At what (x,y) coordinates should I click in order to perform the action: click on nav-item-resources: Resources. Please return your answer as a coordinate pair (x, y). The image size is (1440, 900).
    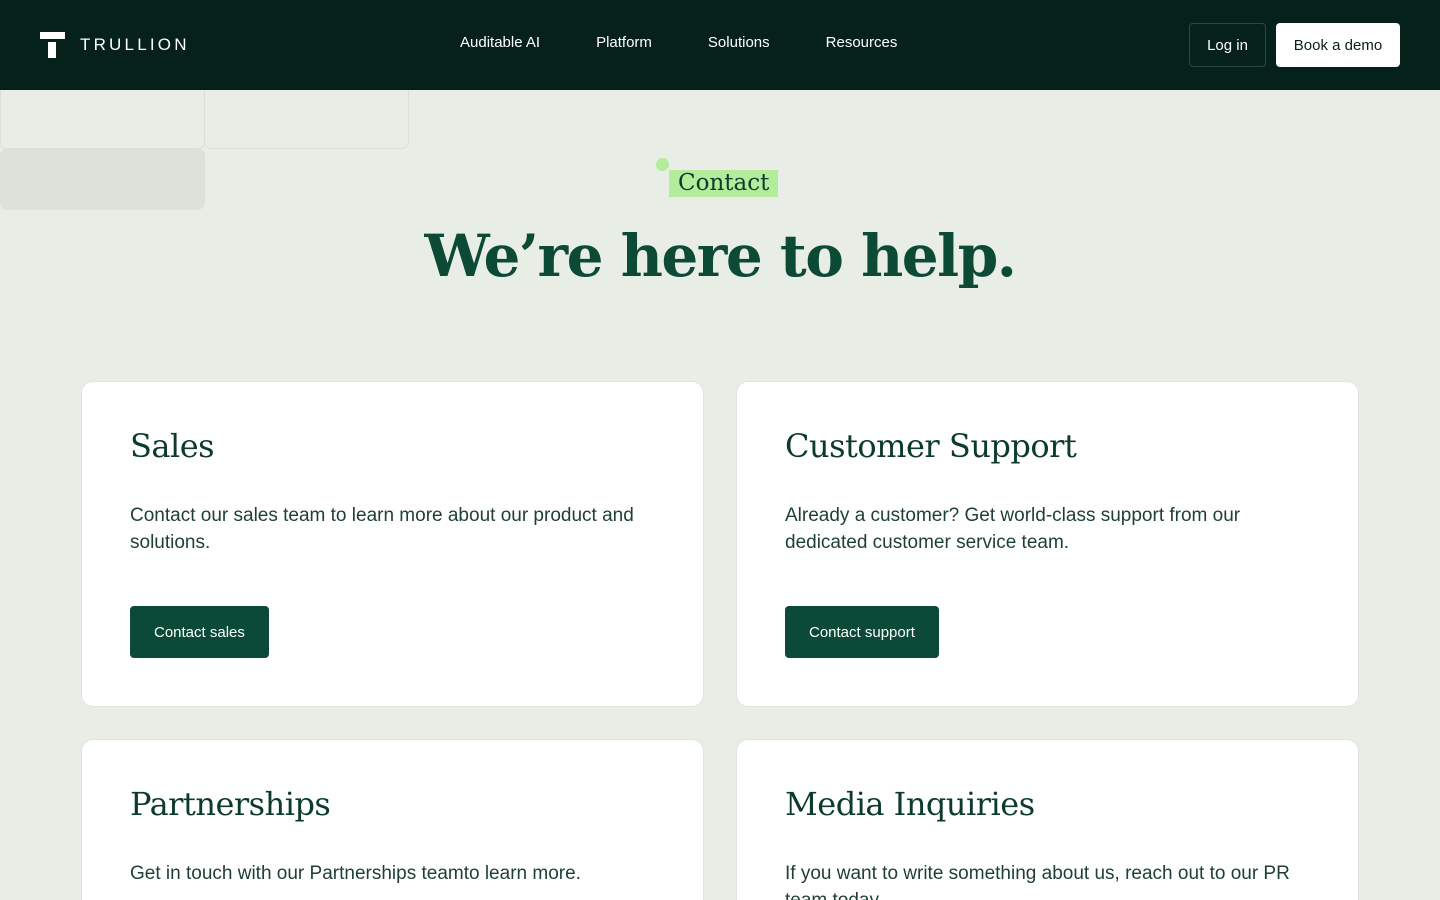
    Looking at the image, I should click on (862, 42).